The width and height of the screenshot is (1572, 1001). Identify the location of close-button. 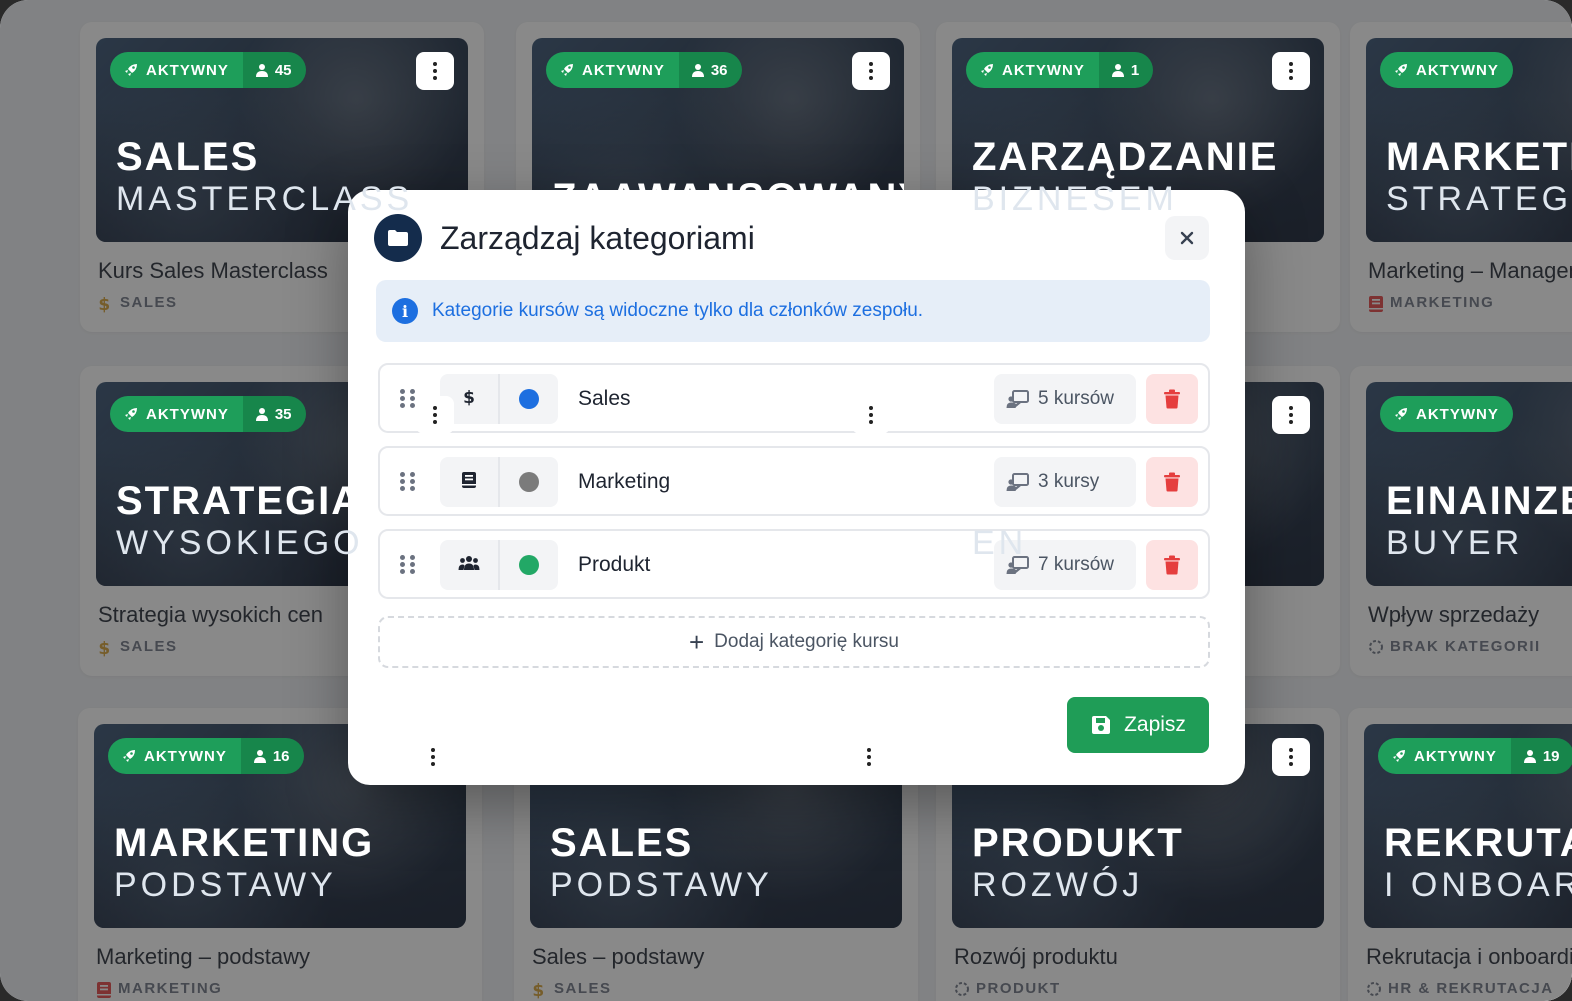
(1187, 238).